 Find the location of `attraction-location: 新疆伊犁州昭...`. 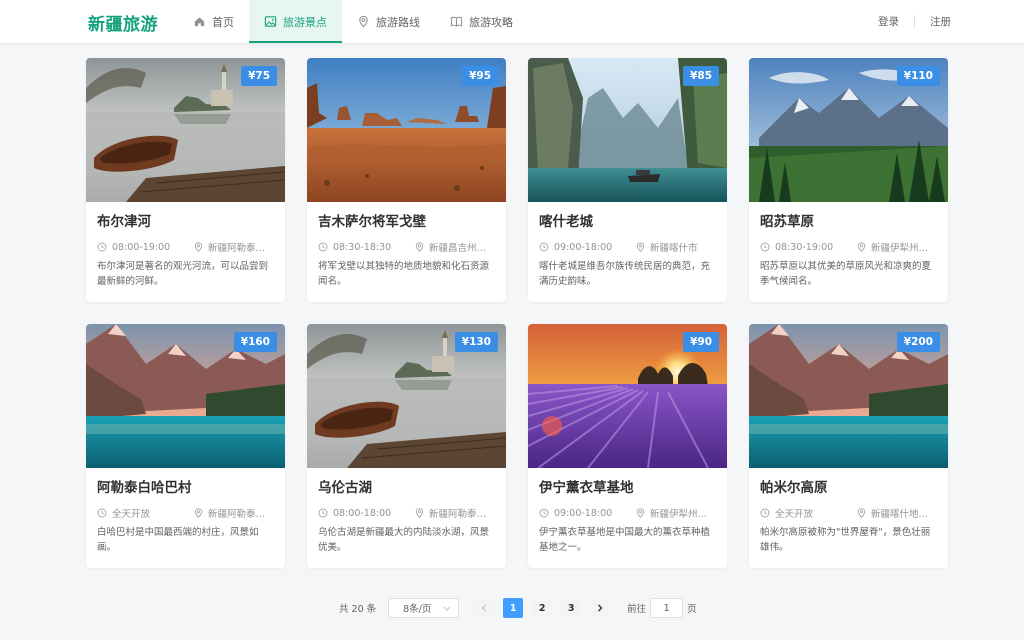

attraction-location: 新疆伊犁州昭... is located at coordinates (897, 247).